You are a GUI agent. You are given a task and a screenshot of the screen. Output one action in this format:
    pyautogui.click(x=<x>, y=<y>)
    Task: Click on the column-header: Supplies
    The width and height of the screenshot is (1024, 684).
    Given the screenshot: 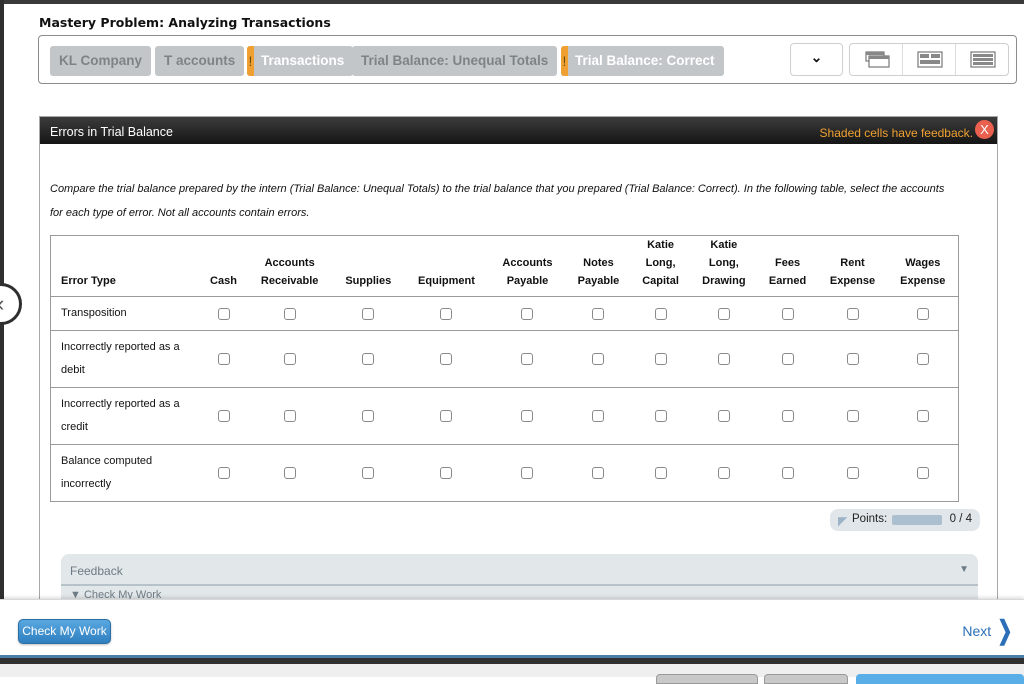 What is the action you would take?
    pyautogui.click(x=368, y=266)
    